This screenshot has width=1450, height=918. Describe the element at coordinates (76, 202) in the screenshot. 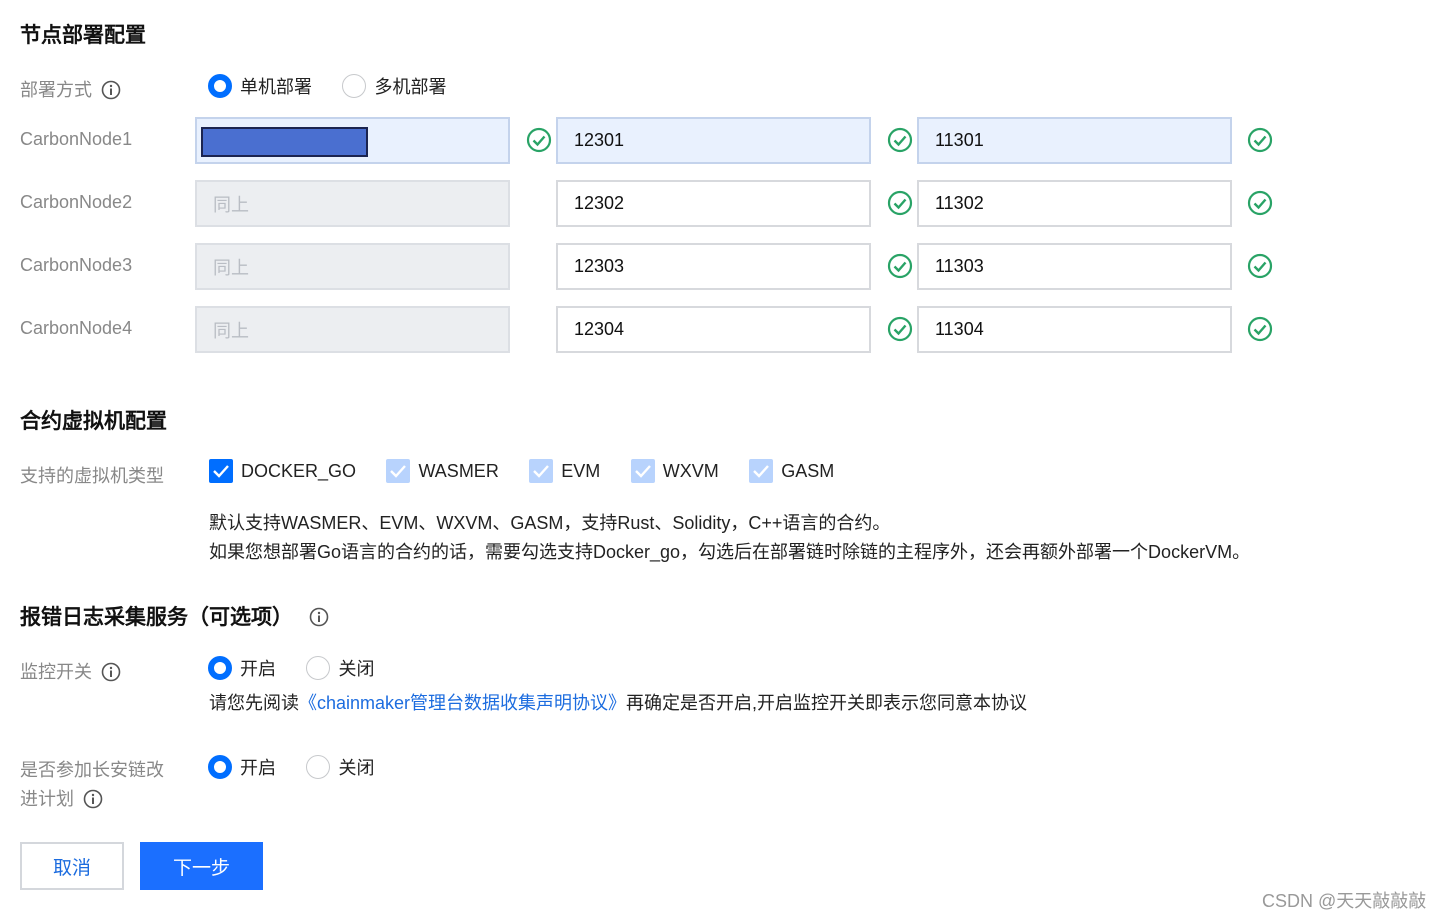

I see `node-name-label: CarbonNode2` at that location.